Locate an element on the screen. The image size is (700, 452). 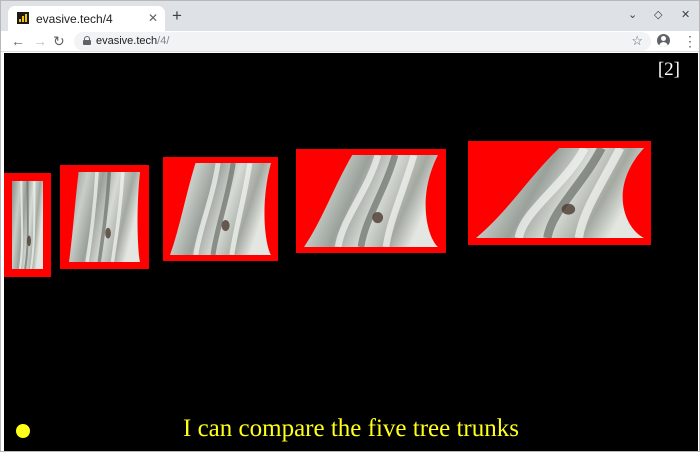
tab-strip: evasive.tech/4 ✕ + ⌄ ◇ ✕ is located at coordinates (350, 16).